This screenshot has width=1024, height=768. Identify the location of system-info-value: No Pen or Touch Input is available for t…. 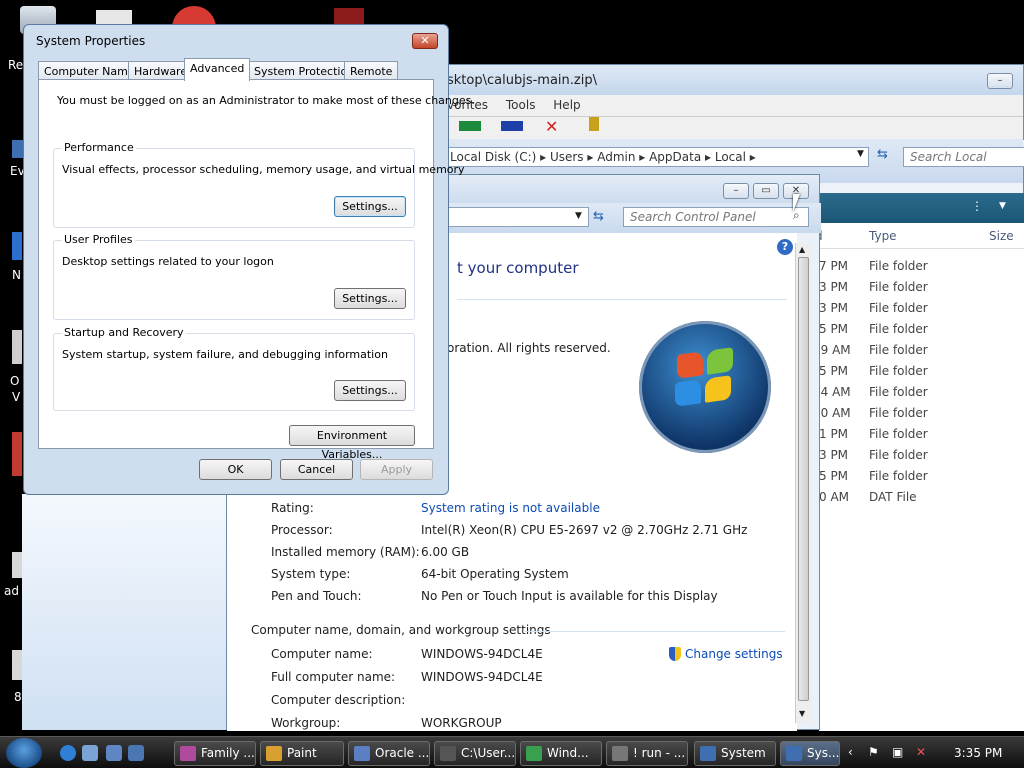
(569, 596).